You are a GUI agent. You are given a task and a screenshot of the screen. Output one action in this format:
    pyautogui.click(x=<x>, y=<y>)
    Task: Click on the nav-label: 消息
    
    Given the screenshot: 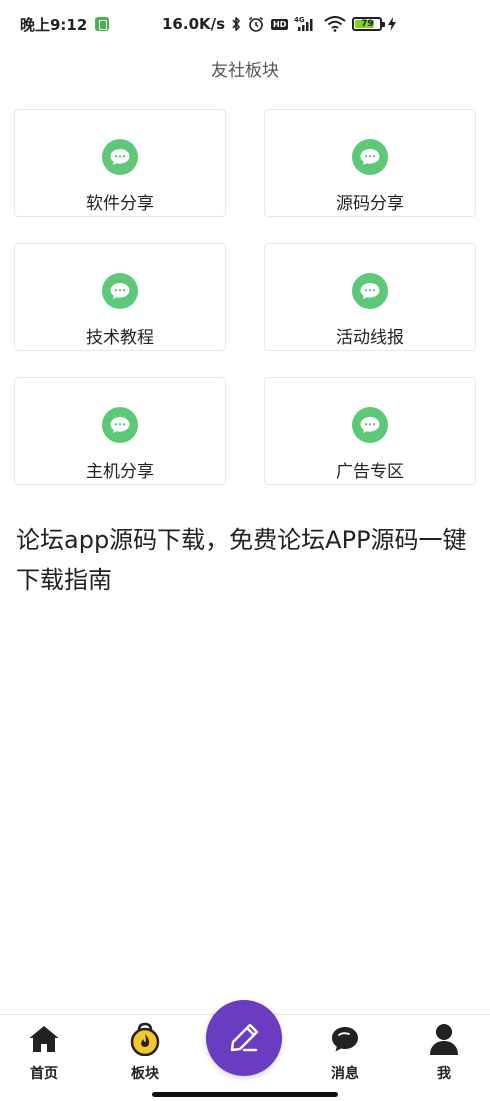 What is the action you would take?
    pyautogui.click(x=345, y=1074)
    